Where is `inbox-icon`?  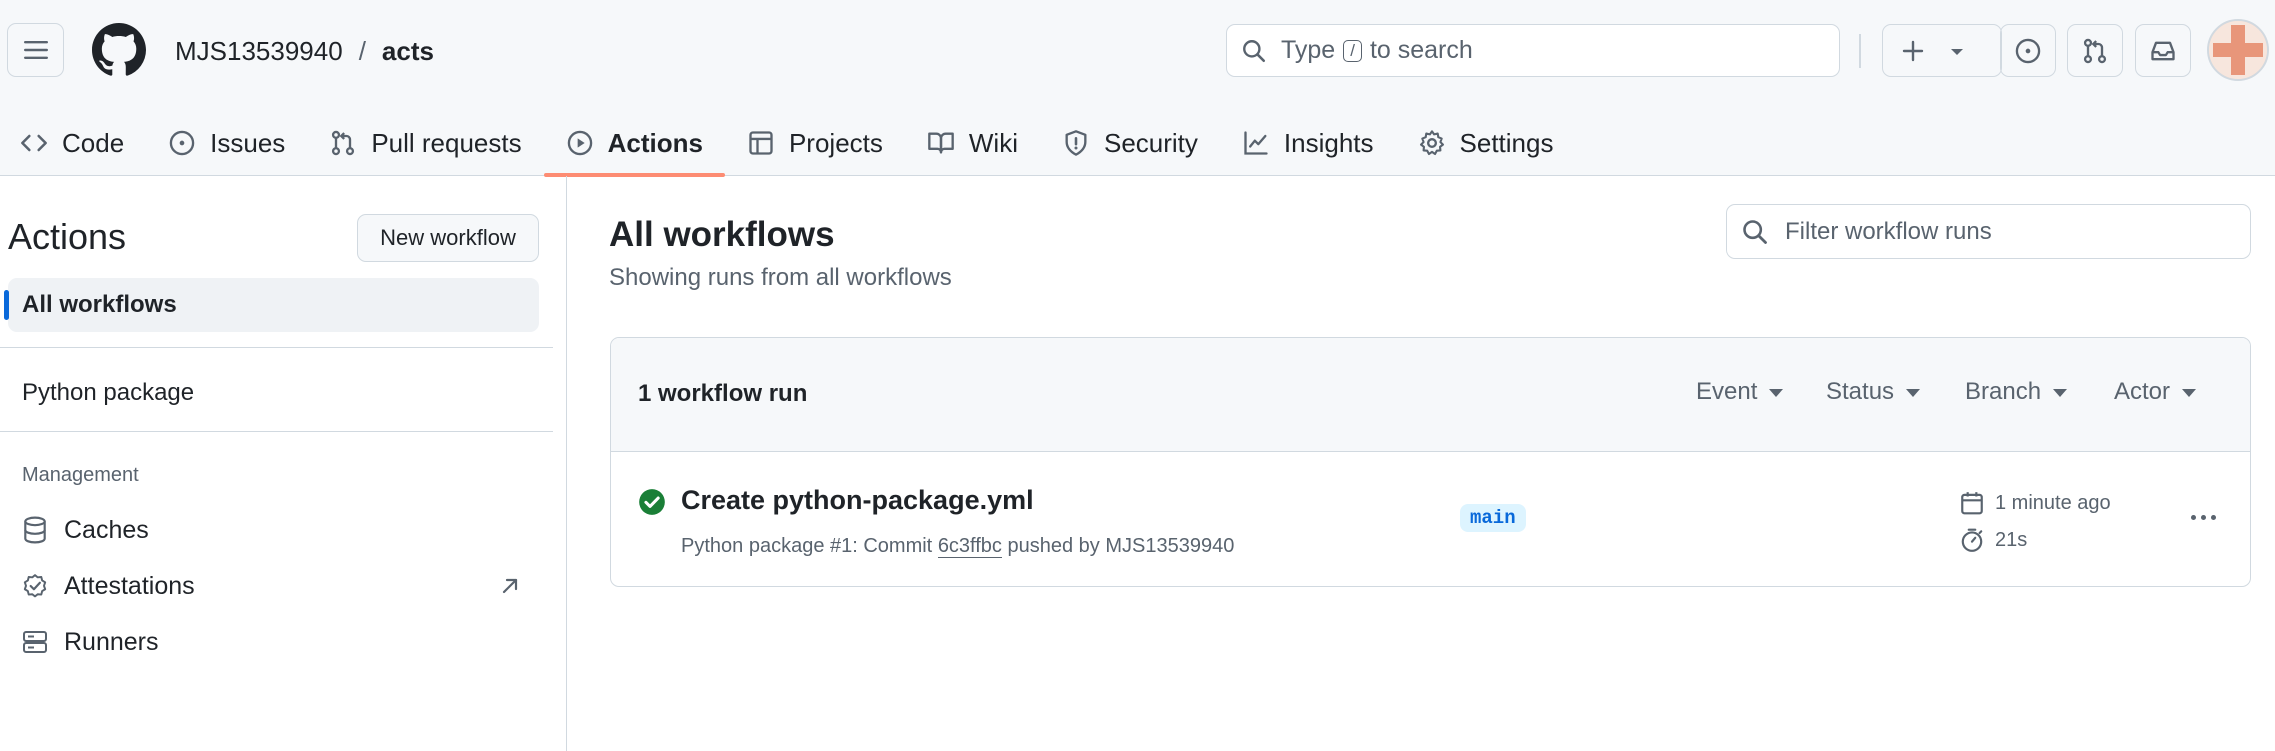
inbox-icon is located at coordinates (2163, 50).